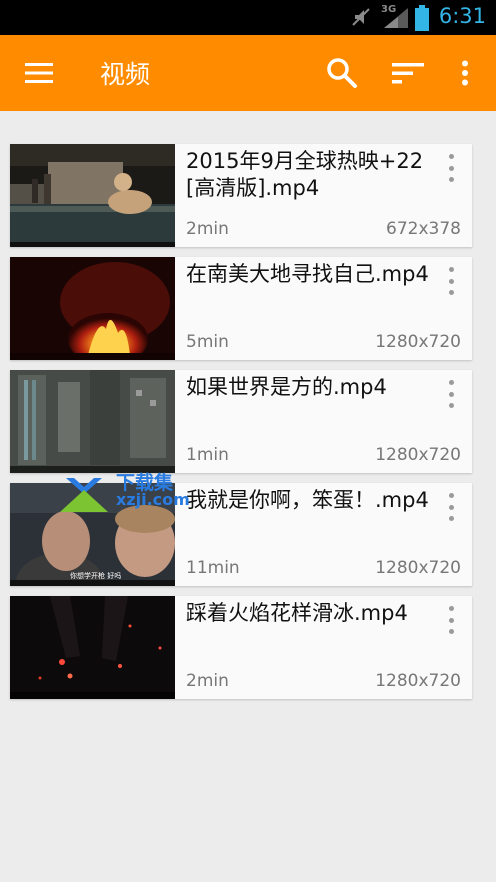 Image resolution: width=496 pixels, height=882 pixels. I want to click on menu-icon, so click(39, 73).